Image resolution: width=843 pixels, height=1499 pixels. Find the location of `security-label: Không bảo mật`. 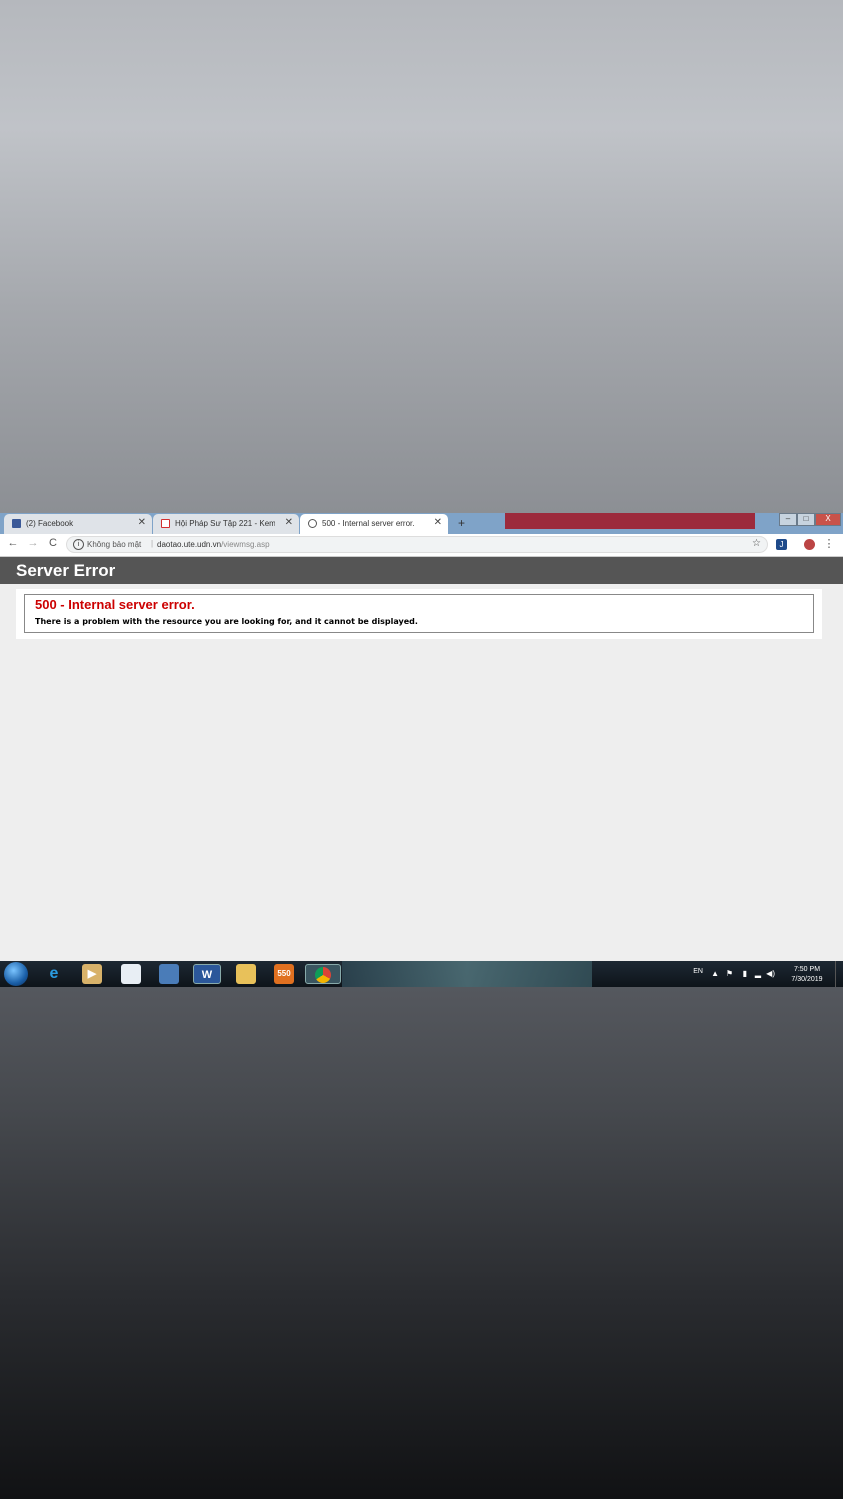

security-label: Không bảo mật is located at coordinates (114, 544).